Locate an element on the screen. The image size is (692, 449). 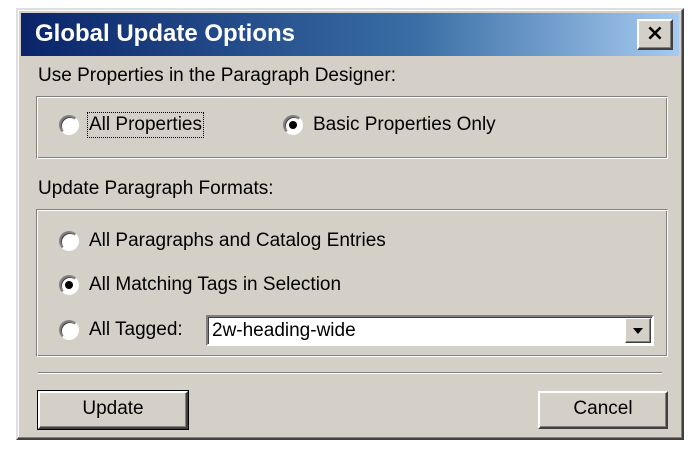
formats-section-label: Update Paragraph Formats: is located at coordinates (156, 188).